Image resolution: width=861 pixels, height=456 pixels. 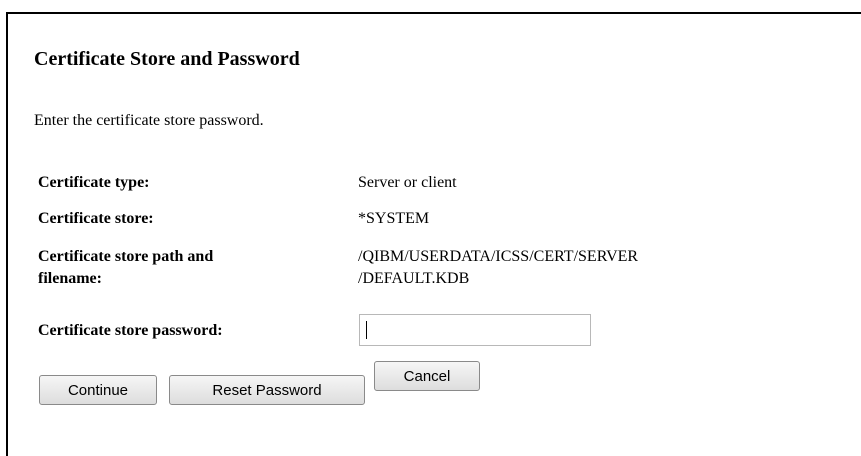 What do you see at coordinates (394, 218) in the screenshot?
I see `certificate-store-value: *SYSTEM` at bounding box center [394, 218].